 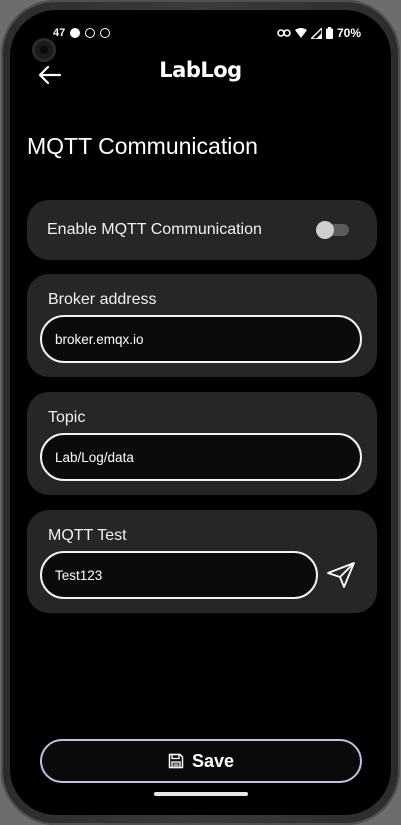 I want to click on notification-dot-icon, so click(x=75, y=33).